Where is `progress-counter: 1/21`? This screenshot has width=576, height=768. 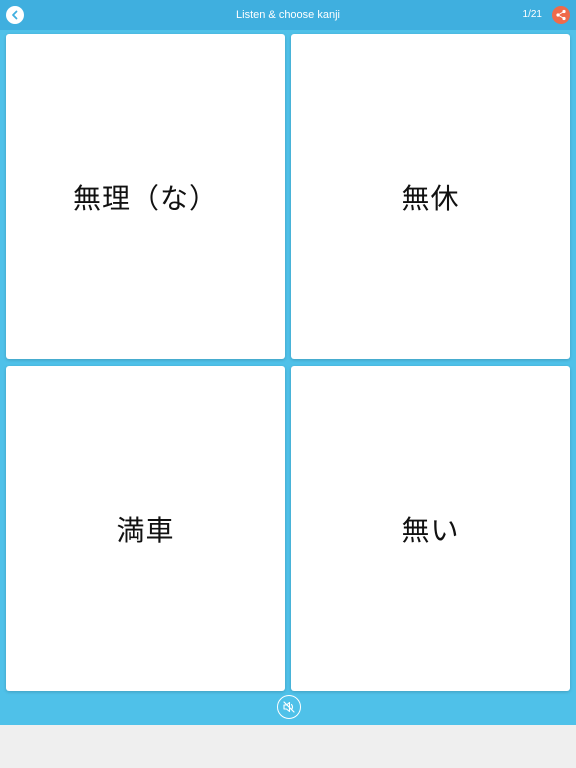
progress-counter: 1/21 is located at coordinates (532, 14).